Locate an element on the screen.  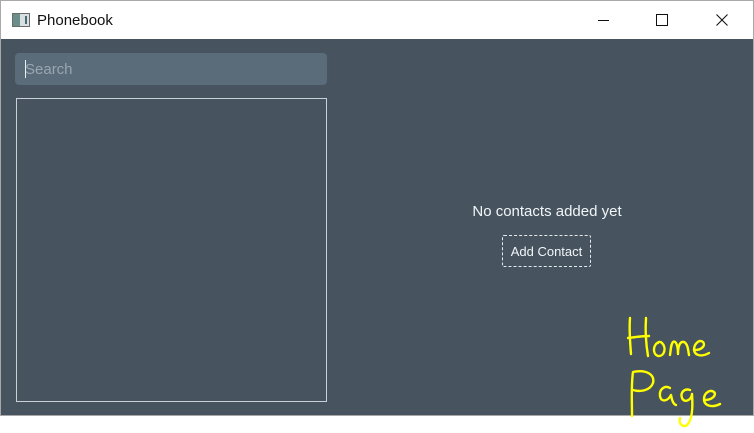
maximize-button is located at coordinates (662, 20).